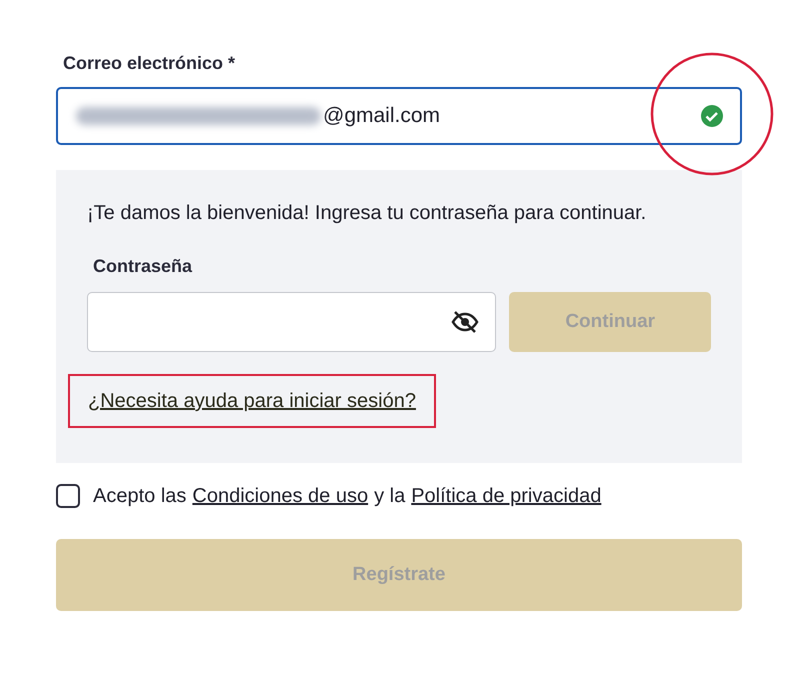 This screenshot has height=685, width=800. I want to click on field-value: @gmail.com, so click(381, 116).